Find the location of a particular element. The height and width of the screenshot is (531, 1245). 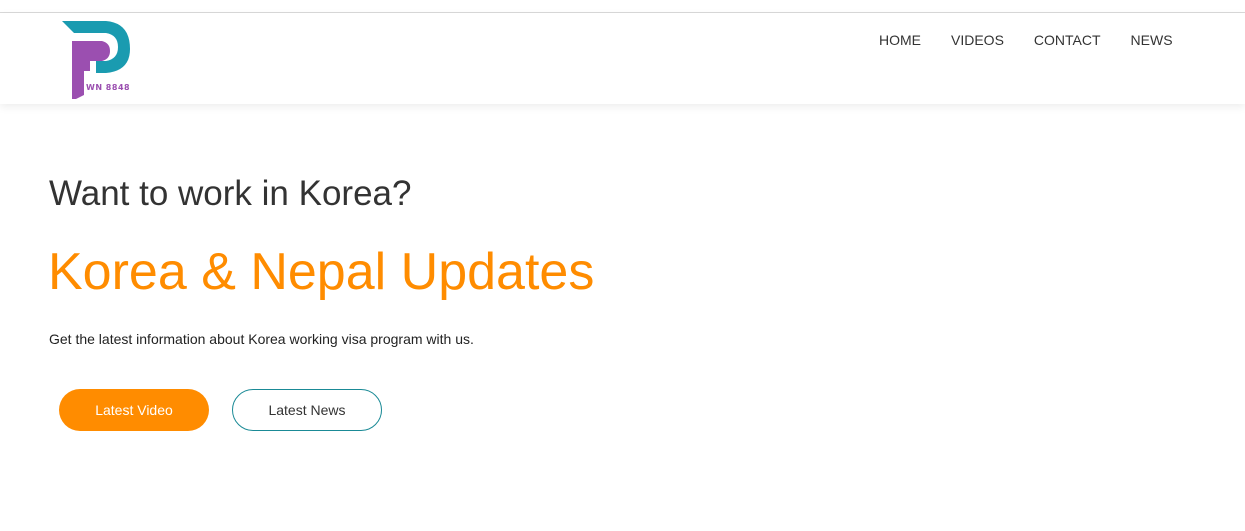

latest-news-button: Latest News is located at coordinates (307, 410).